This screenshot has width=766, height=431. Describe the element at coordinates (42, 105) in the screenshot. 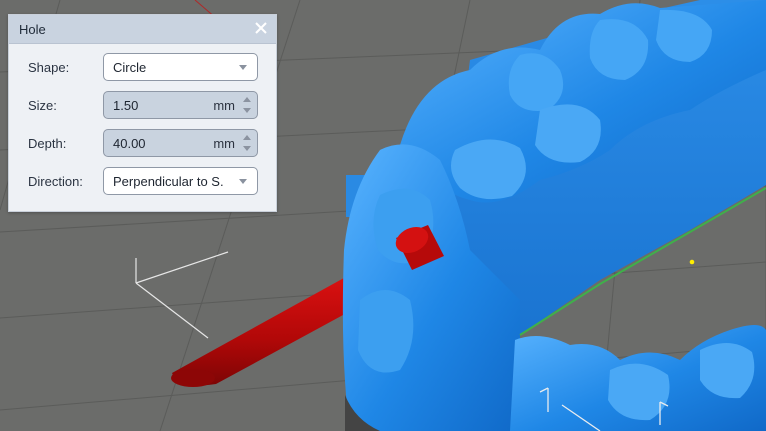

I see `size-label: Size:` at that location.